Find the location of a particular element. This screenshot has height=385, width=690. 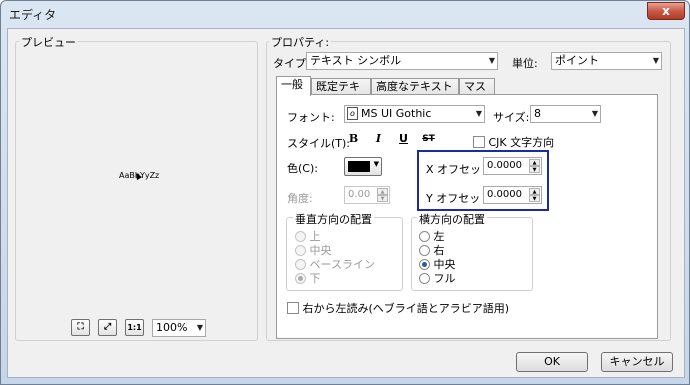

zoom-fit-icon: ⛶ is located at coordinates (80, 327).